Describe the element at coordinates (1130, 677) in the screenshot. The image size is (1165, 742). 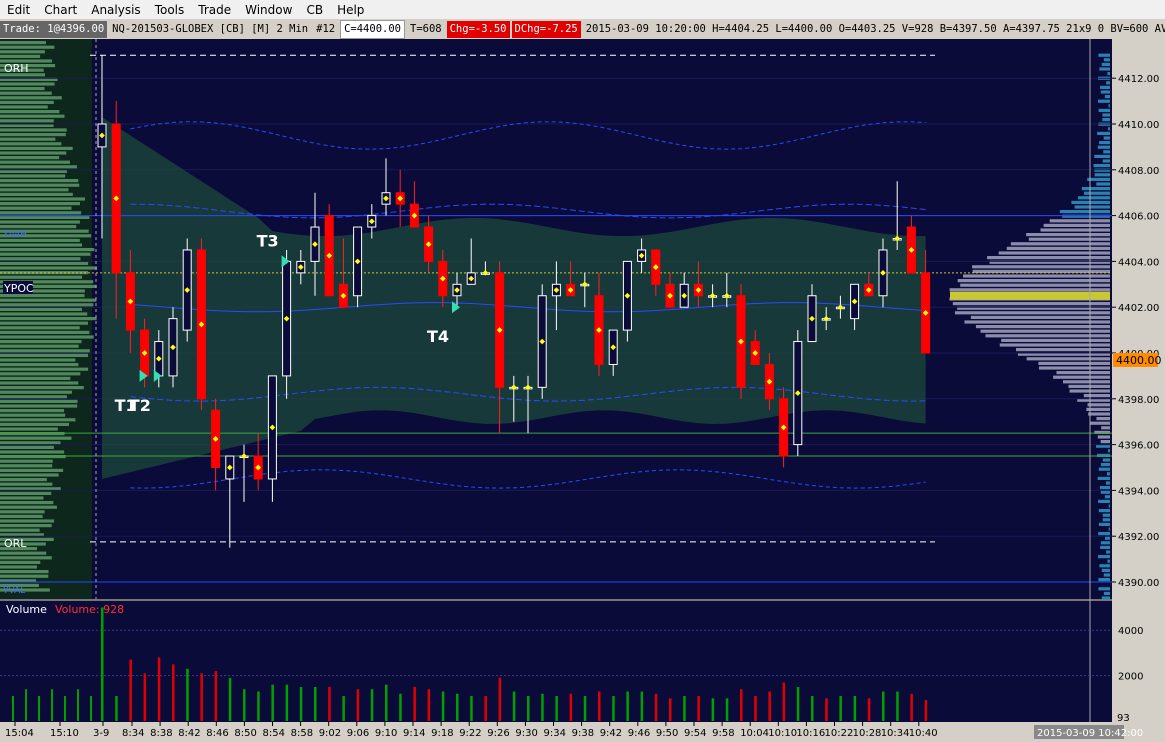
I see `volume-tick-label: 2000` at that location.